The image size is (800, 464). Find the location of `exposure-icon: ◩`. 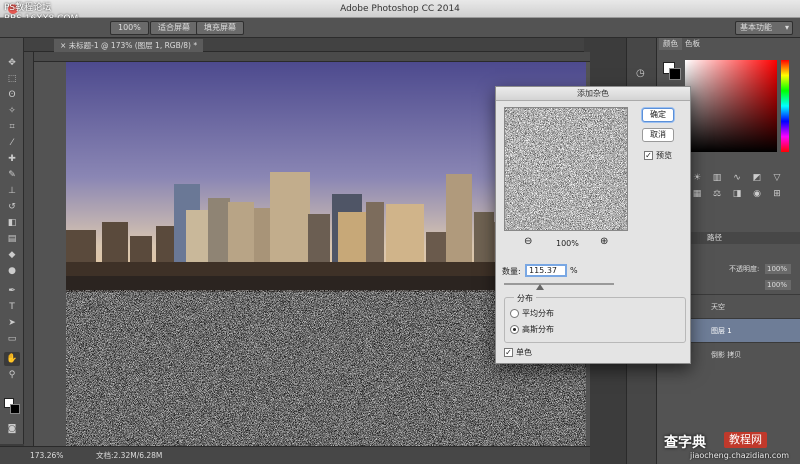

exposure-icon: ◩ is located at coordinates (757, 178).